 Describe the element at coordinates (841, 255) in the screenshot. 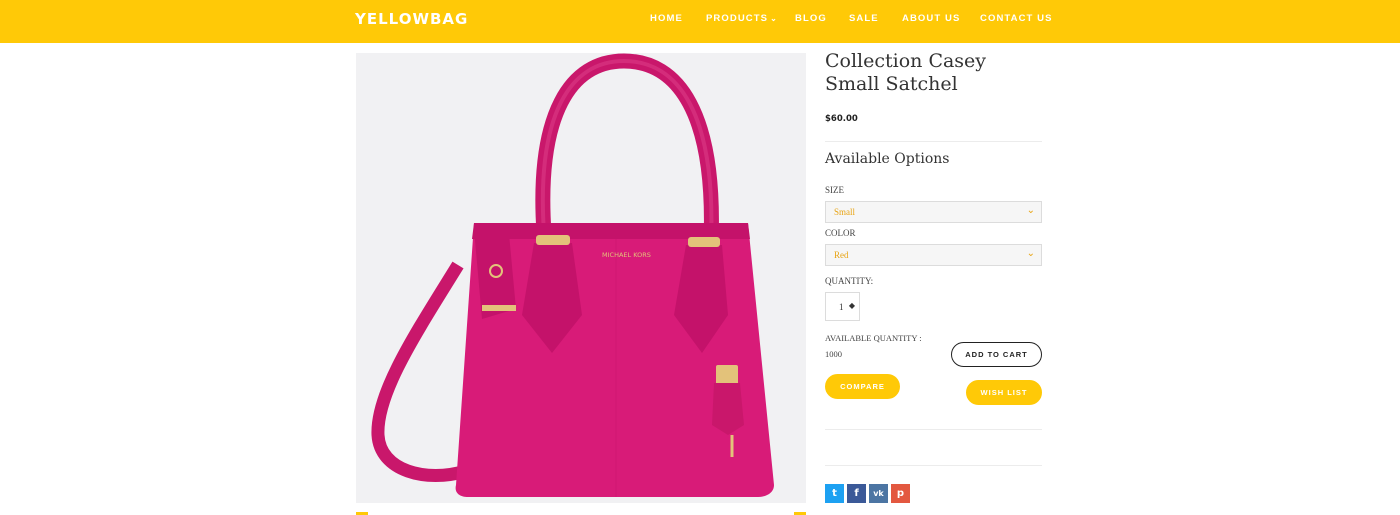

I see `color-selected-value: Red` at that location.